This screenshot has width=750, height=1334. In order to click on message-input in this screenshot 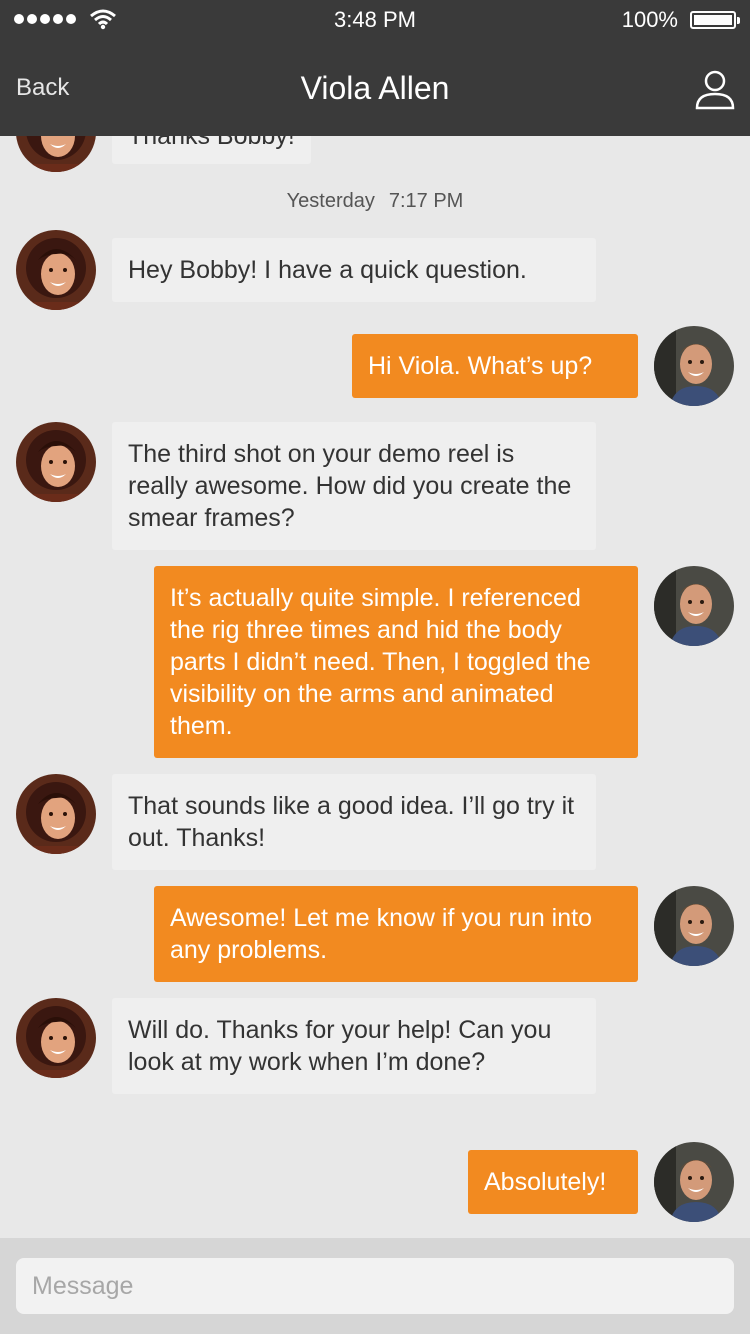, I will do `click(375, 1286)`.